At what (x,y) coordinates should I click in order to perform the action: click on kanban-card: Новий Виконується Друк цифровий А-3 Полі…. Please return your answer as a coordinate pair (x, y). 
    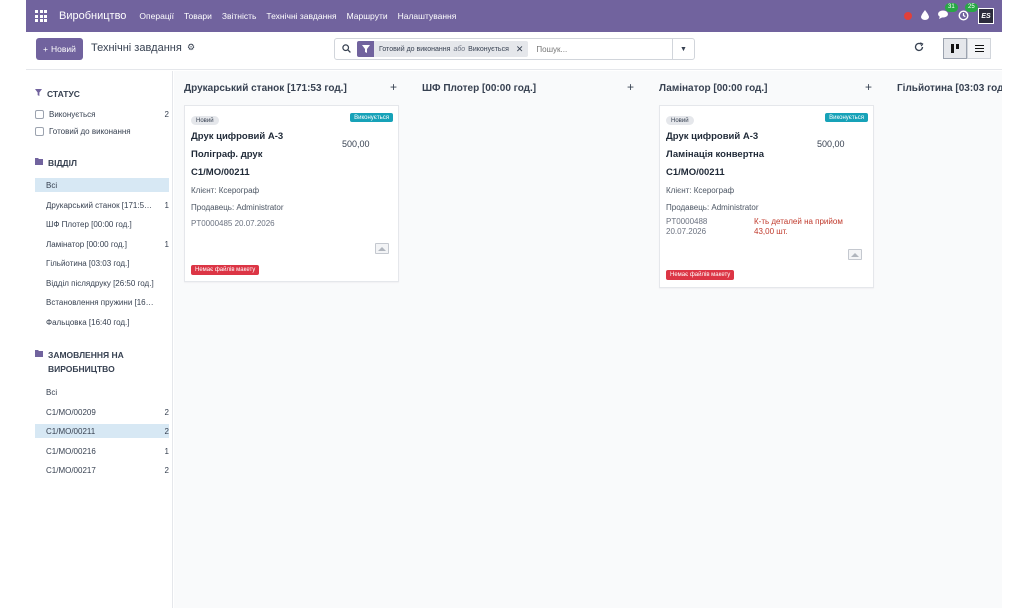
    Looking at the image, I should click on (291, 193).